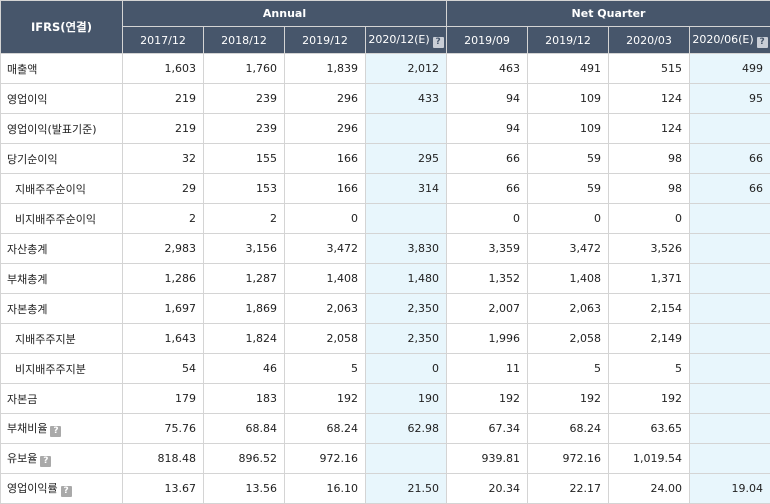 The height and width of the screenshot is (504, 770). What do you see at coordinates (649, 489) in the screenshot?
I see `value-cell: 24.00` at bounding box center [649, 489].